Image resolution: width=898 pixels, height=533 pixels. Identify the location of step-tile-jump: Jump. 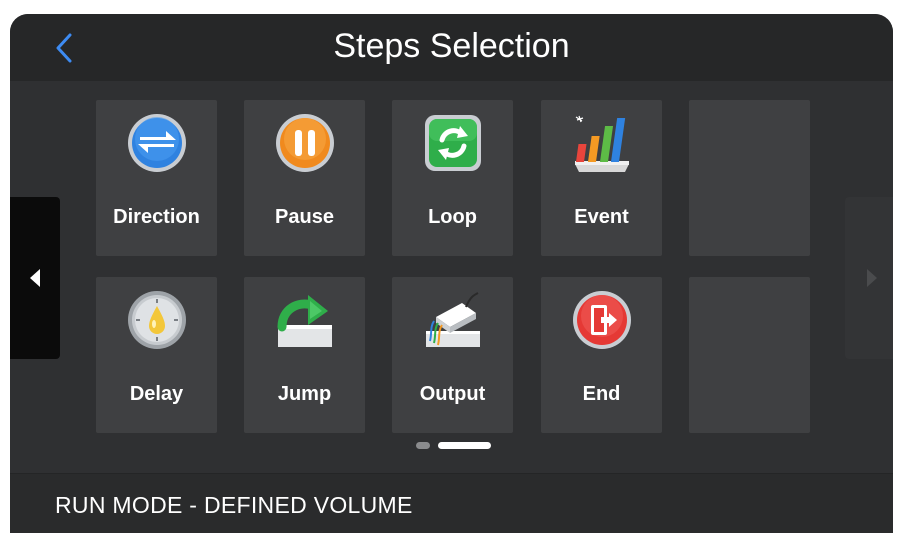
(304, 355).